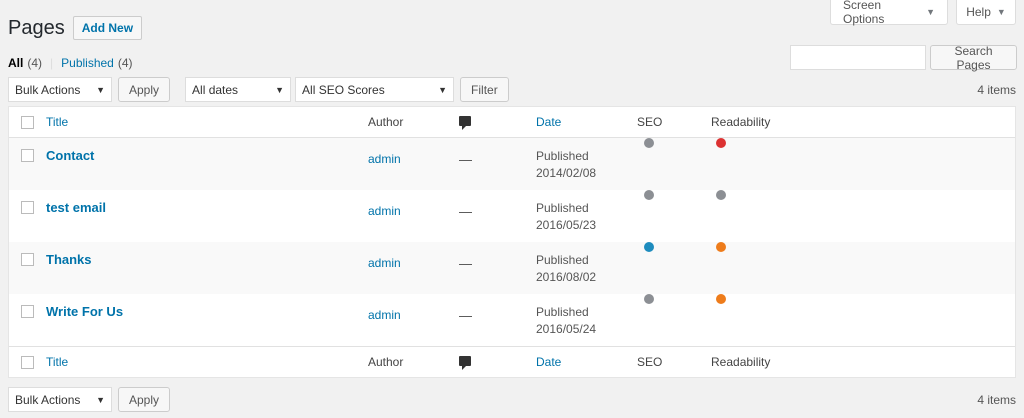  Describe the element at coordinates (215, 89) in the screenshot. I see `dates-filter-value: All dates` at that location.